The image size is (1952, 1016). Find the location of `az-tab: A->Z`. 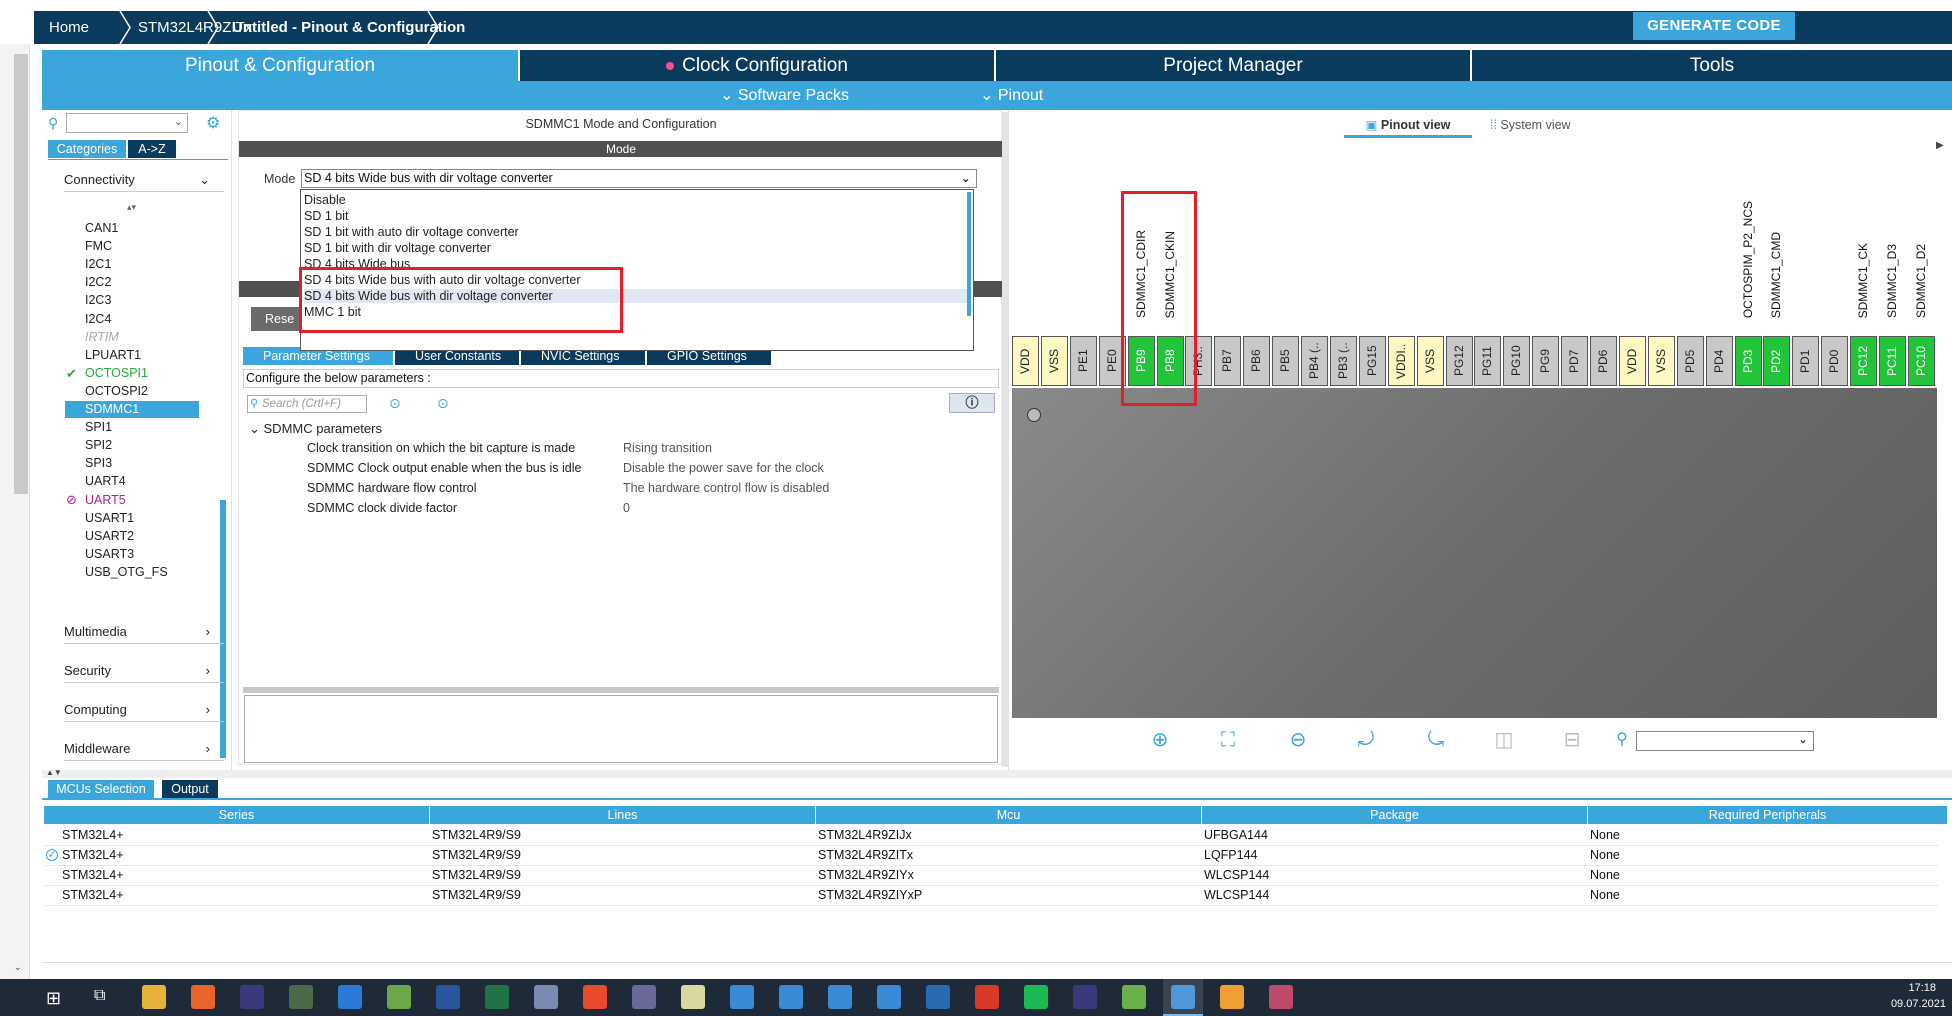

az-tab: A->Z is located at coordinates (152, 149).